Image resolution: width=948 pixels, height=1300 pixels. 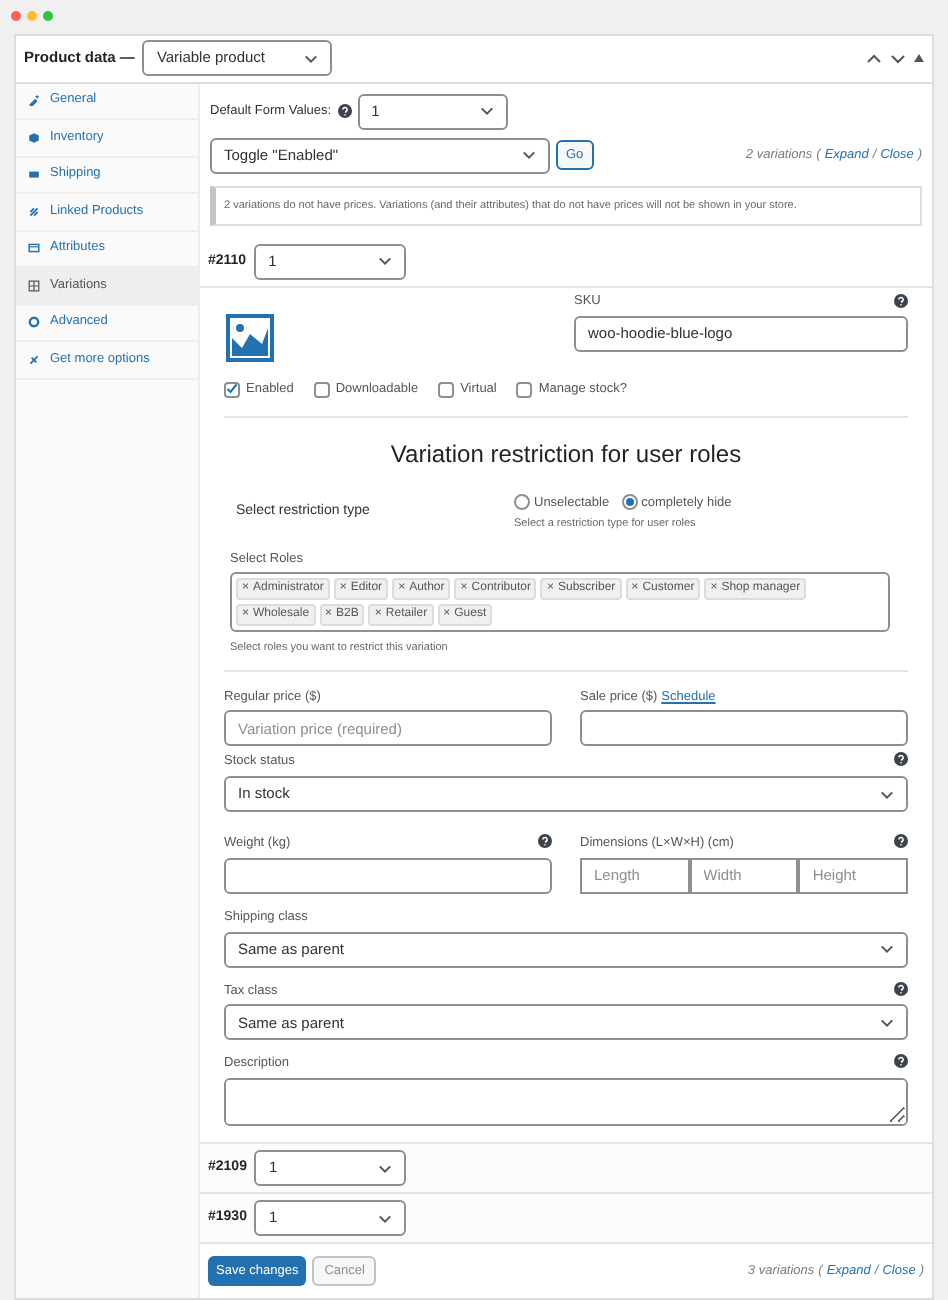 I want to click on triangle-up-icon, so click(x=919, y=58).